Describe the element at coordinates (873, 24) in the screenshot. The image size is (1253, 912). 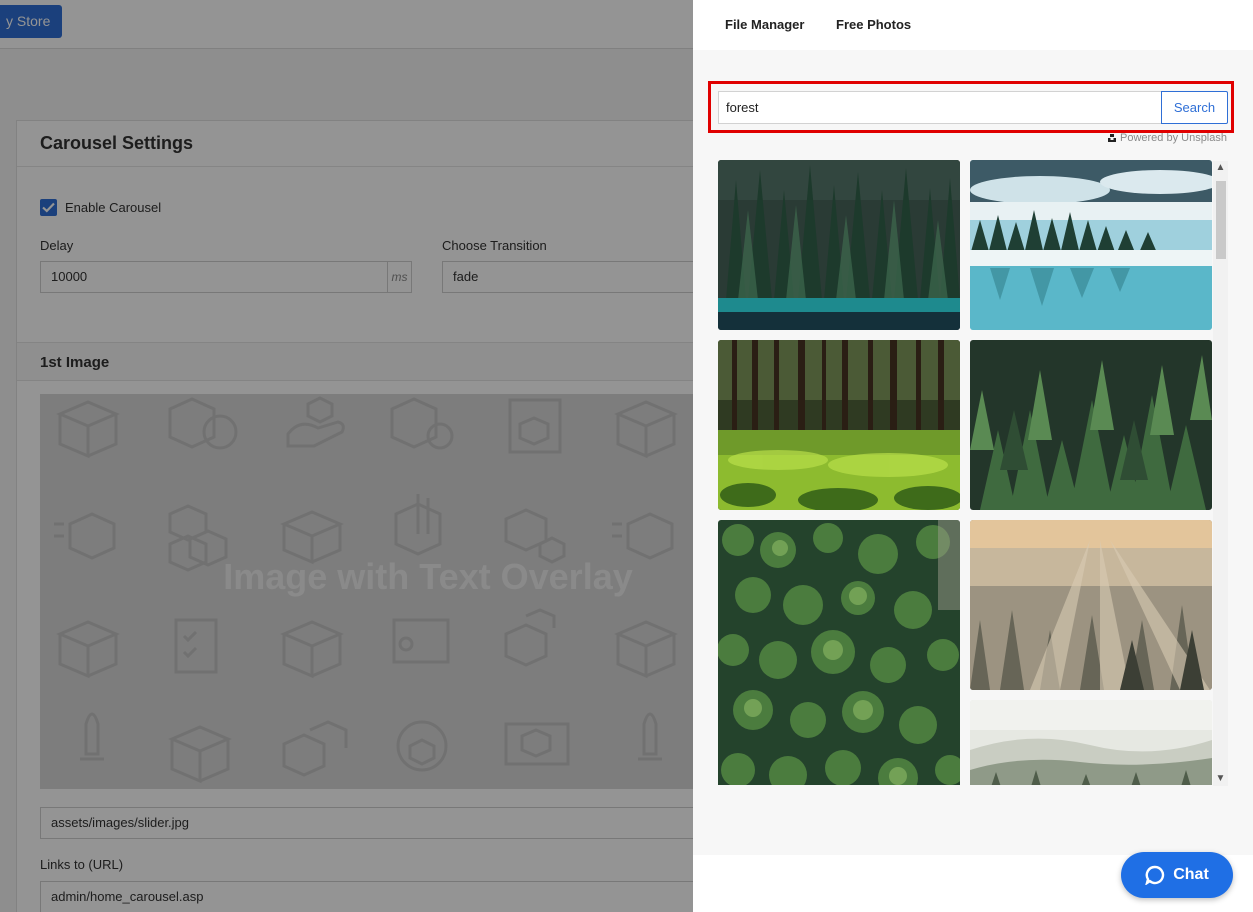
I see `tab-free-photos: Free Photos` at that location.